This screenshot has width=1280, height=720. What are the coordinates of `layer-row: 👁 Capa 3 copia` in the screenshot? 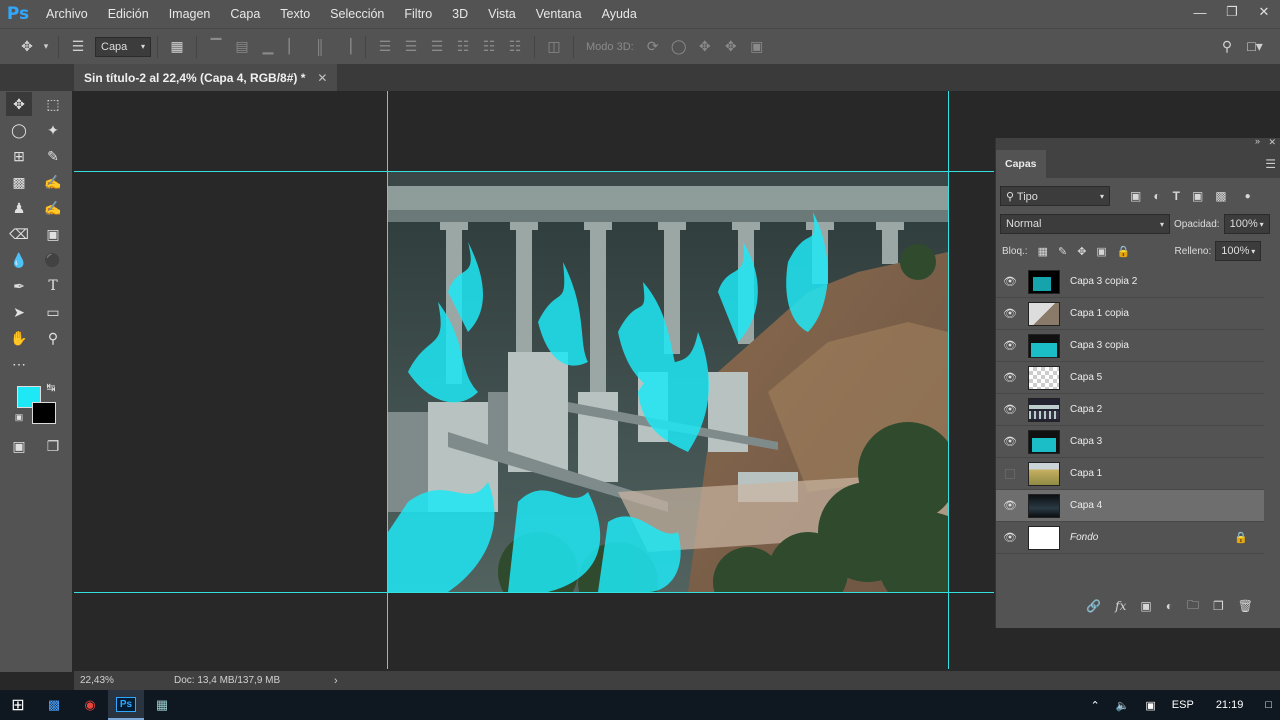 It's located at (1130, 346).